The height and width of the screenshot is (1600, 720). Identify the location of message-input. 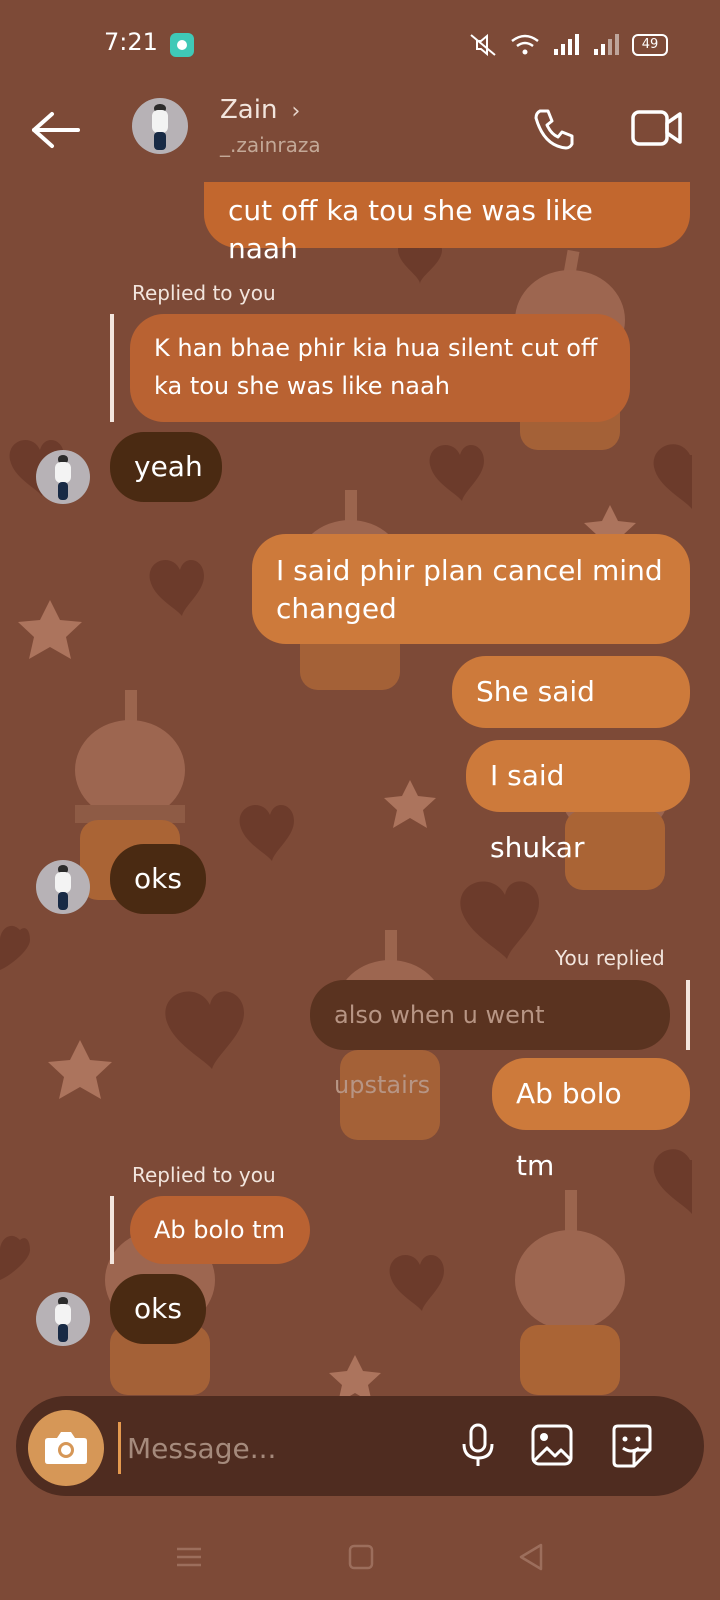
(283, 1448).